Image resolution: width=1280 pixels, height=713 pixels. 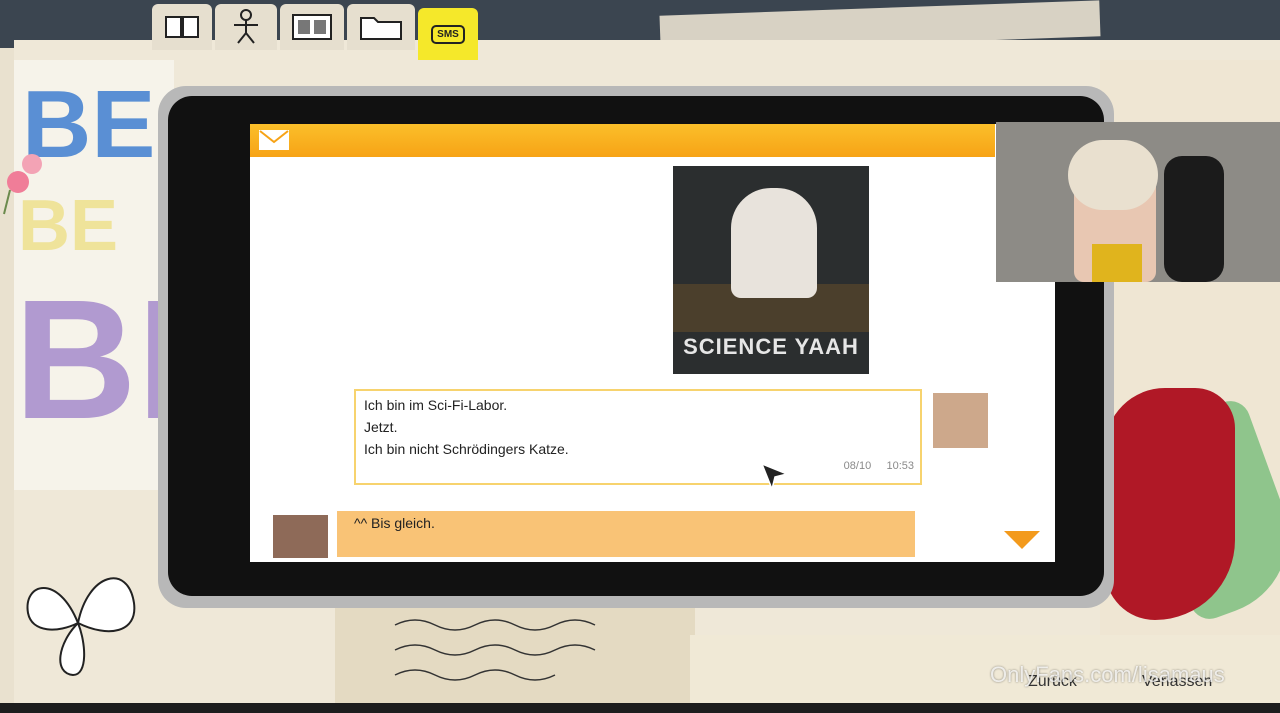 I want to click on tab-people, so click(x=246, y=27).